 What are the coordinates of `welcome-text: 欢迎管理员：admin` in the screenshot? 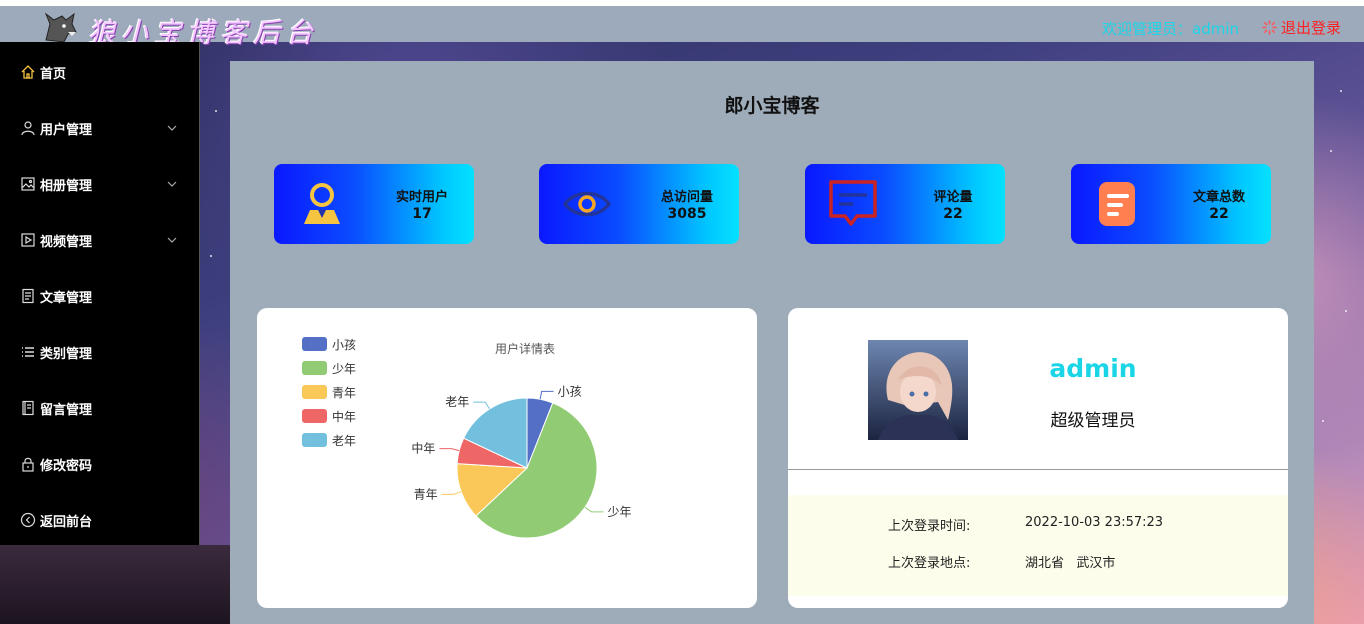 It's located at (1171, 29).